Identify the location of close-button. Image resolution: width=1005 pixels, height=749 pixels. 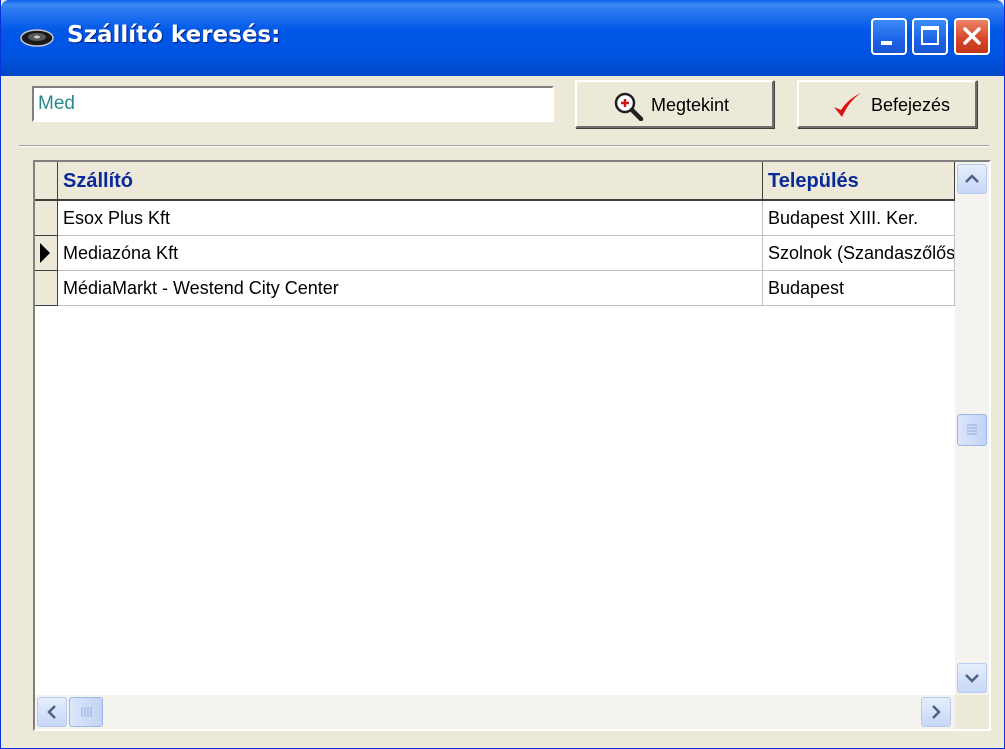
(972, 36).